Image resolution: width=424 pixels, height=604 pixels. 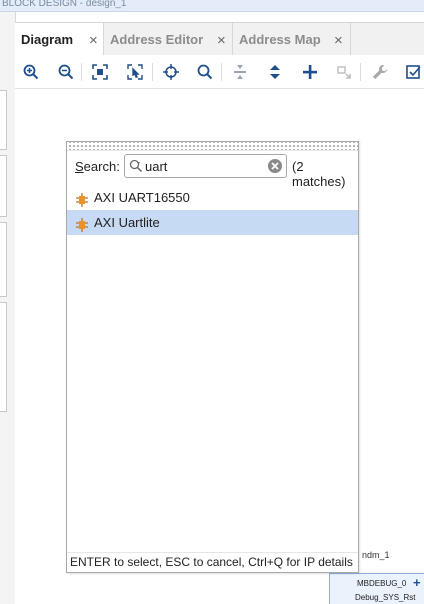 I want to click on search-box, so click(x=205, y=166).